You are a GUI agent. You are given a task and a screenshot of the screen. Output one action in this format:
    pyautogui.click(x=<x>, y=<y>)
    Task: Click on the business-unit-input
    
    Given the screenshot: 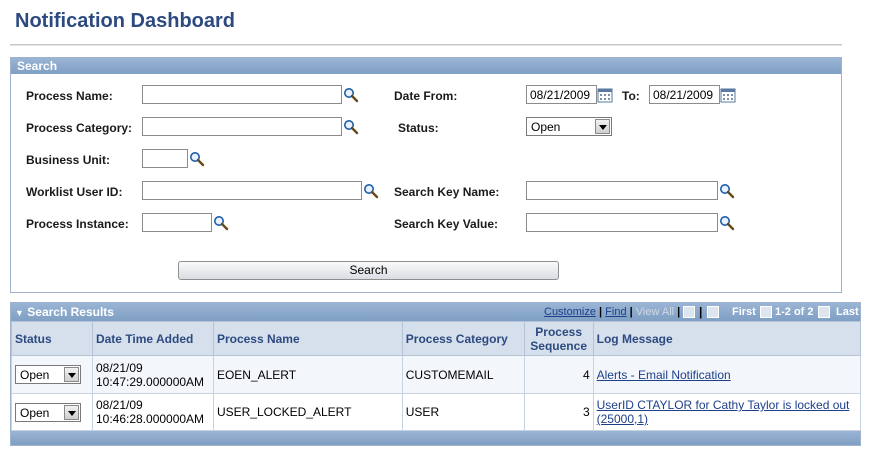 What is the action you would take?
    pyautogui.click(x=165, y=158)
    